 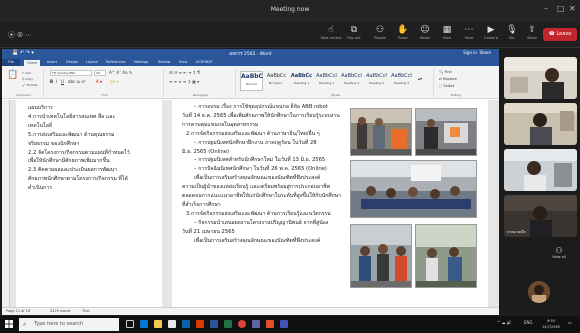 What do you see at coordinates (539, 292) in the screenshot?
I see `self-avatar` at bounding box center [539, 292].